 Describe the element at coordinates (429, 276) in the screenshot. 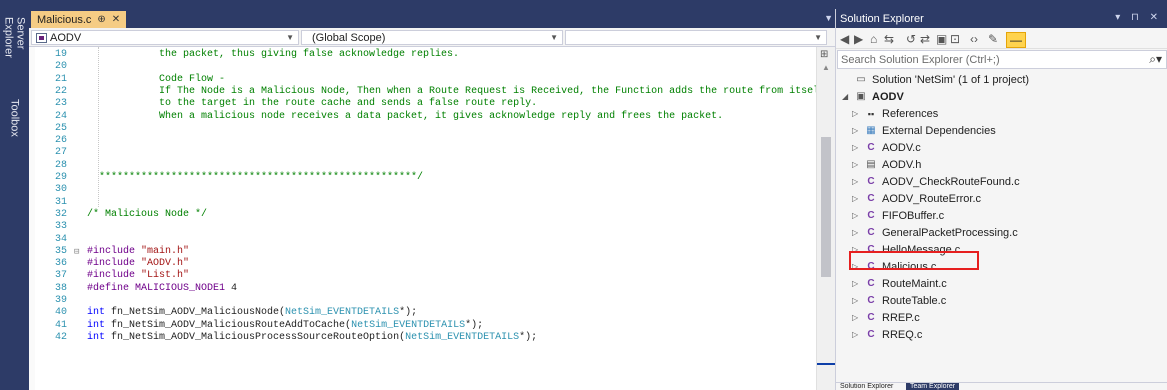

I see `code-line: 37 #include "List.h"` at that location.